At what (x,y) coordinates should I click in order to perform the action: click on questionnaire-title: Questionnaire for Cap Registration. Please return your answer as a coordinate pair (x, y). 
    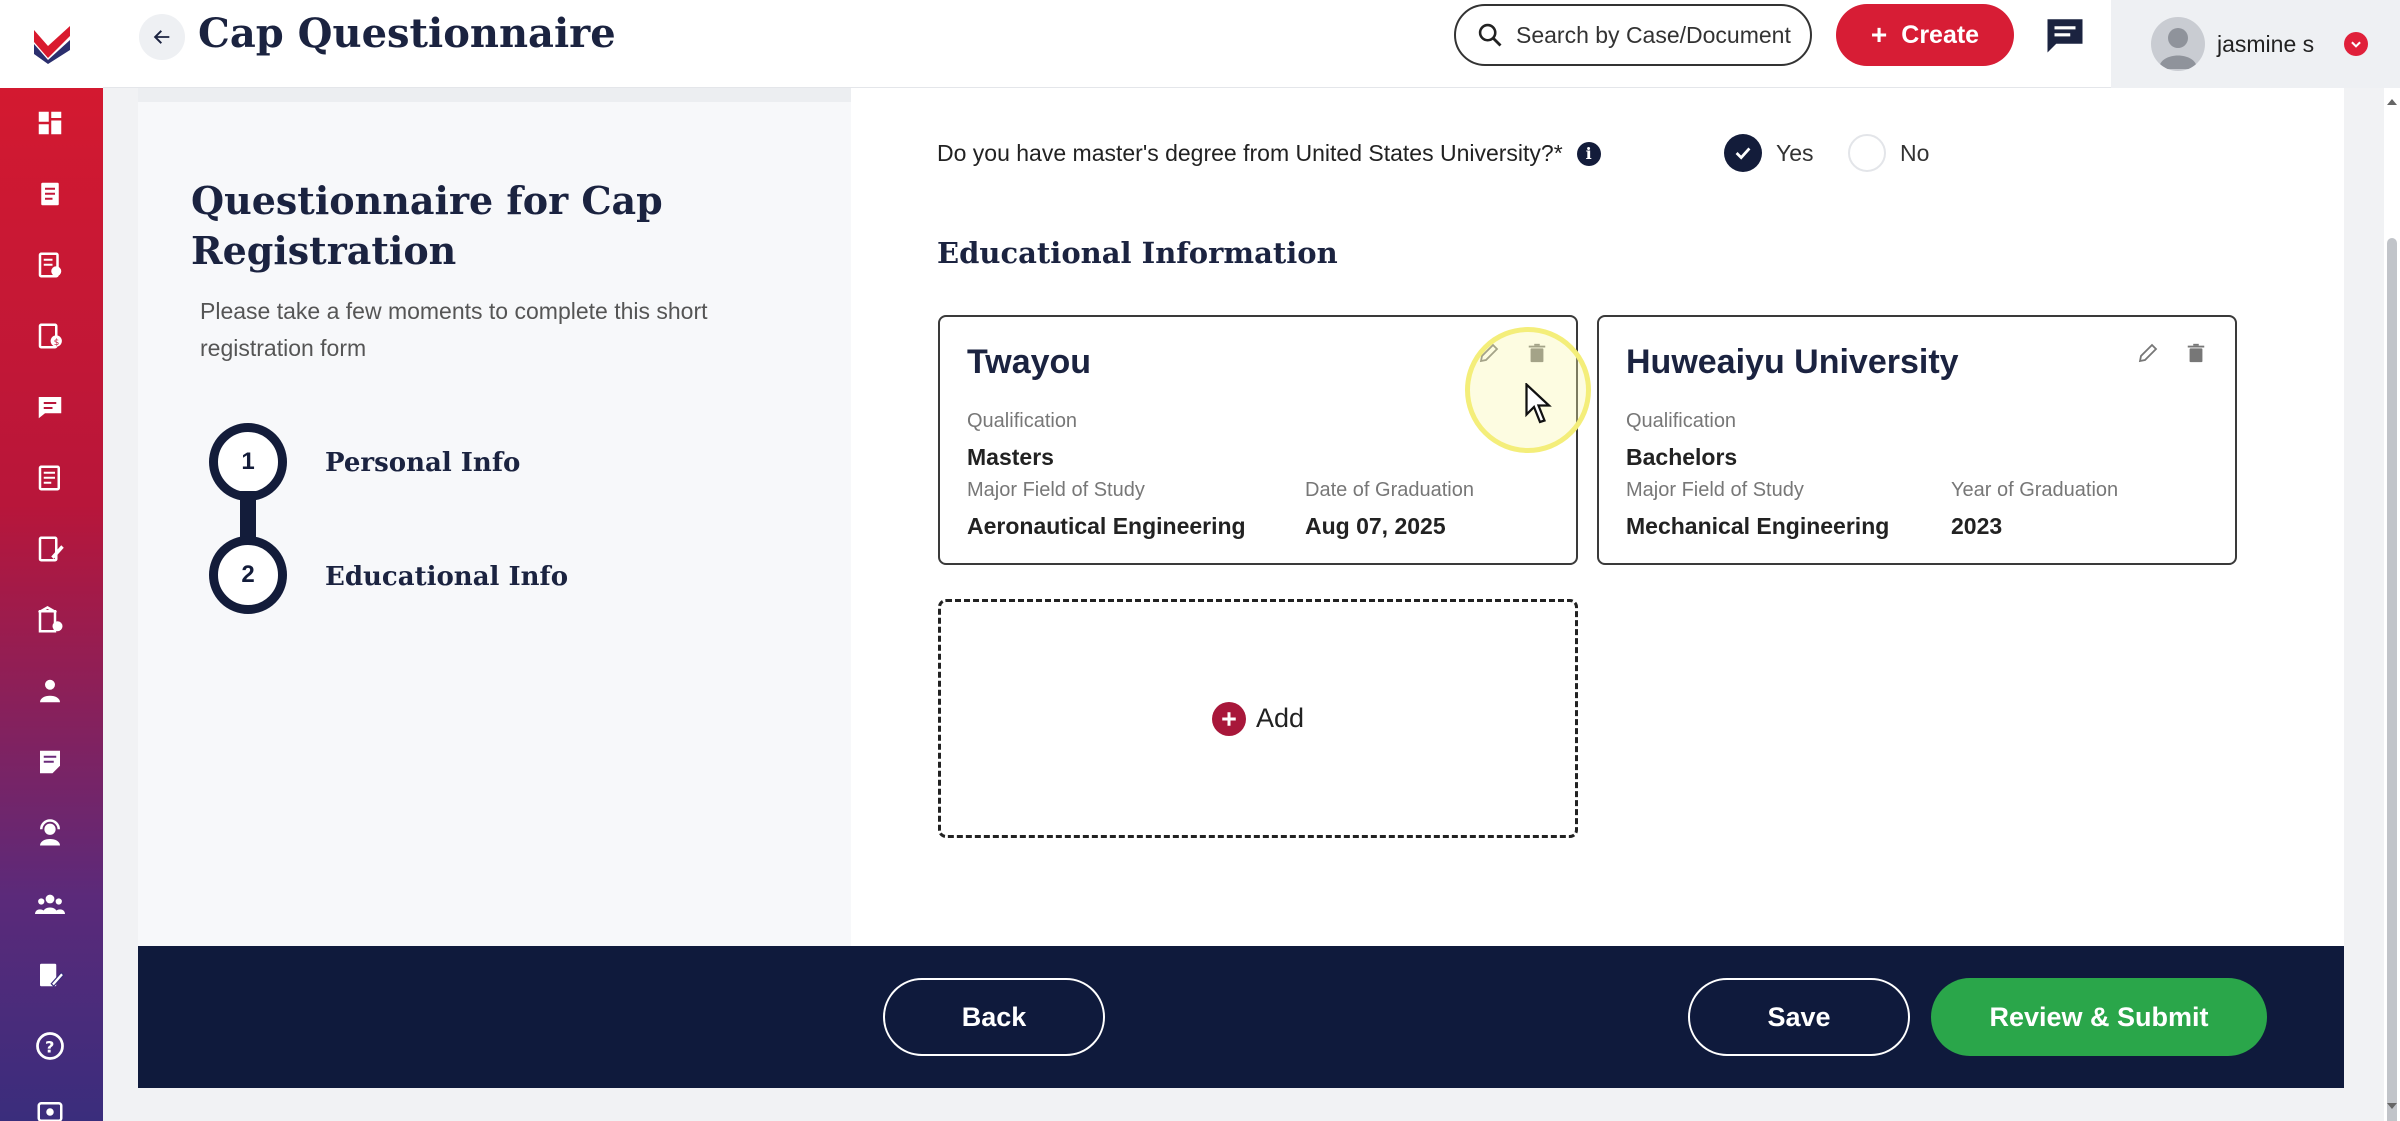
    Looking at the image, I should click on (427, 225).